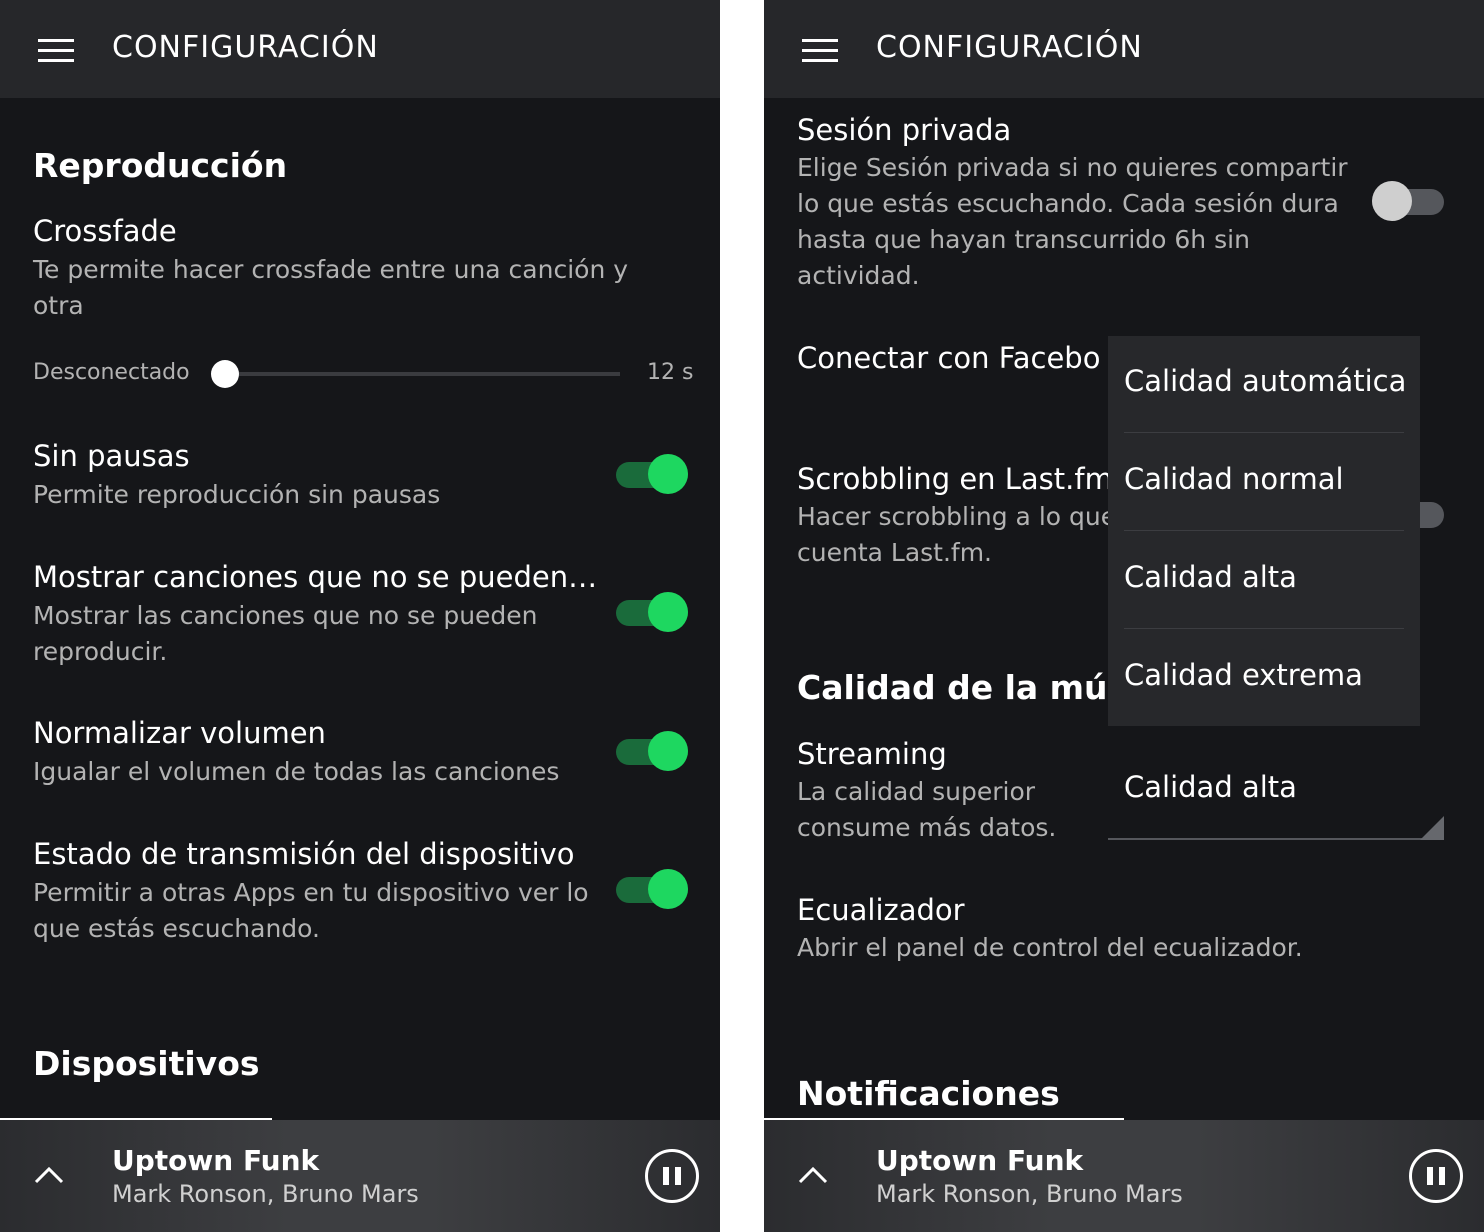  Describe the element at coordinates (304, 854) in the screenshot. I see `device-broadcast-title: Estado de transmisión del dispositivo` at that location.